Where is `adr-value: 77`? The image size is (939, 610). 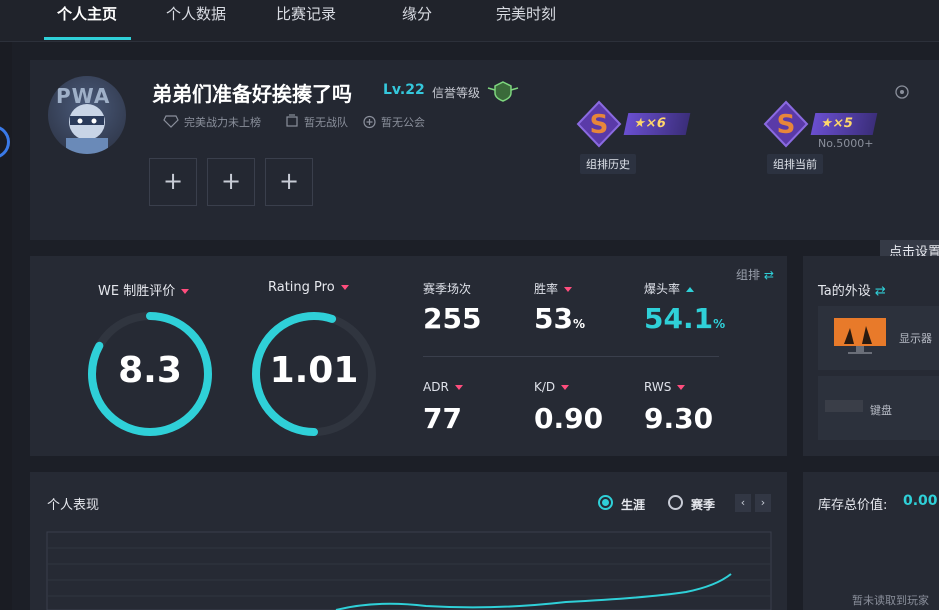
adr-value: 77 is located at coordinates (442, 418).